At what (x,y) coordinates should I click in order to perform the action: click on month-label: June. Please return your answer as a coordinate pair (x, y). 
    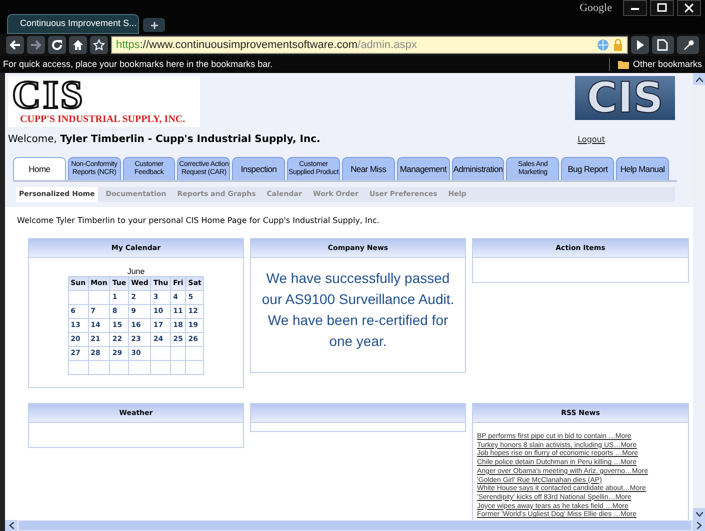
    Looking at the image, I should click on (136, 271).